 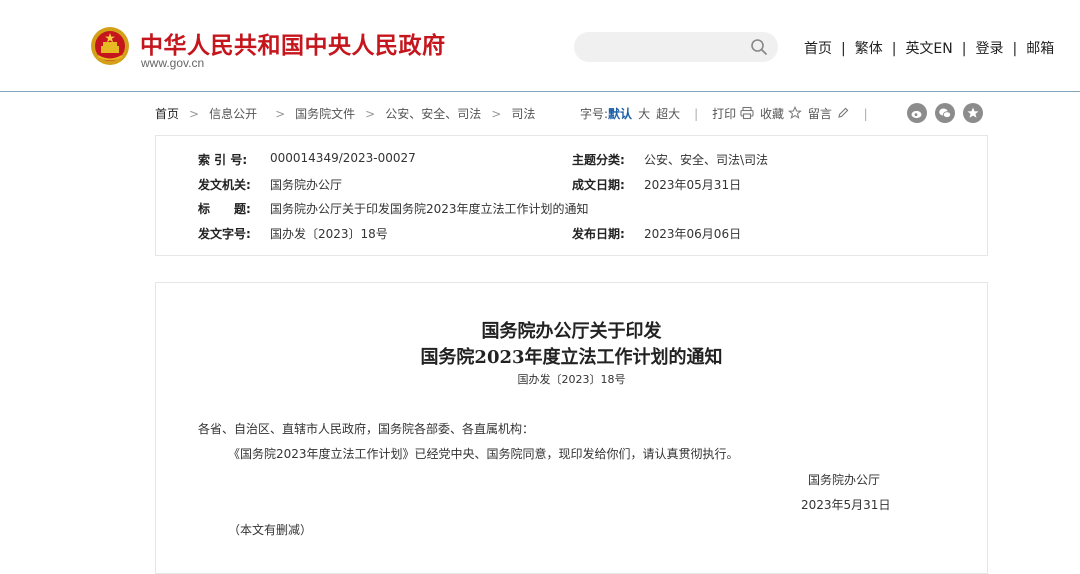 What do you see at coordinates (598, 160) in the screenshot?
I see `category-label: 主题分类:` at bounding box center [598, 160].